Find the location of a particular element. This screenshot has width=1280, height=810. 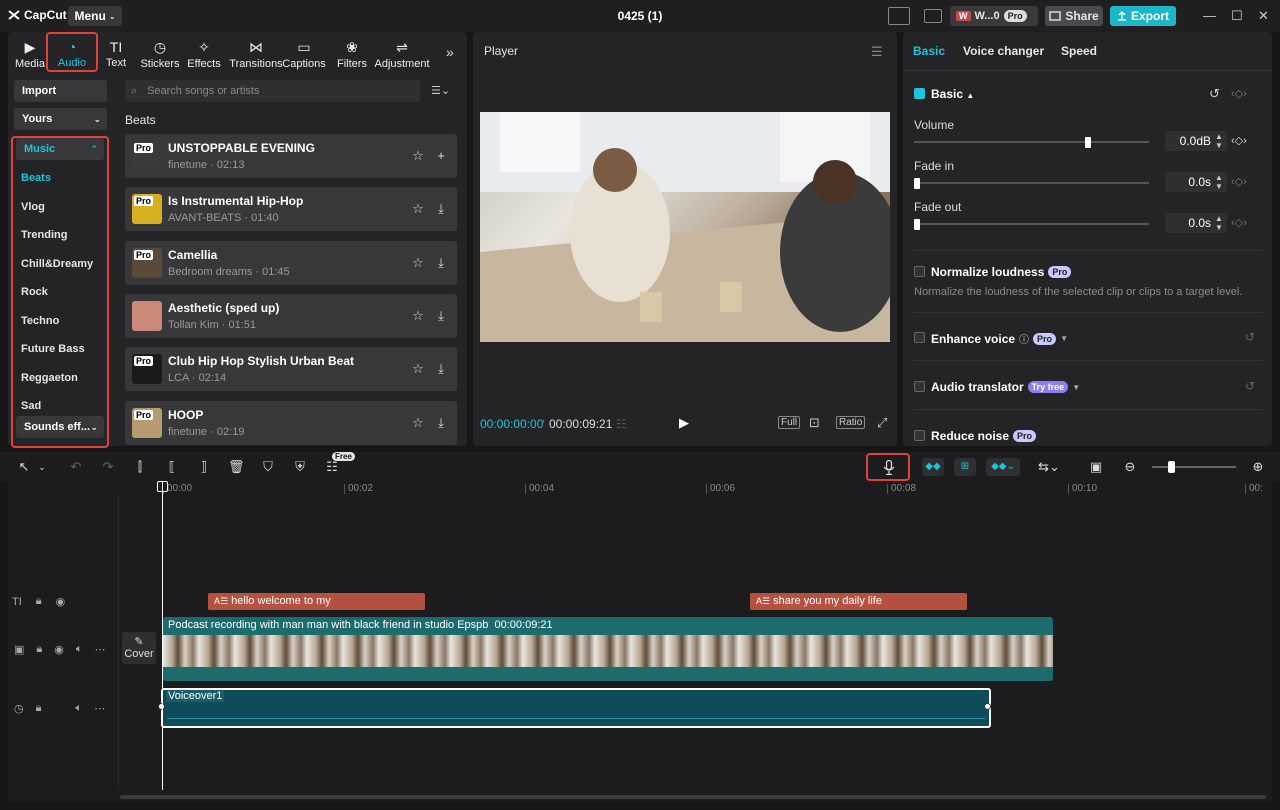

minimize-icon: — is located at coordinates (1209, 15).